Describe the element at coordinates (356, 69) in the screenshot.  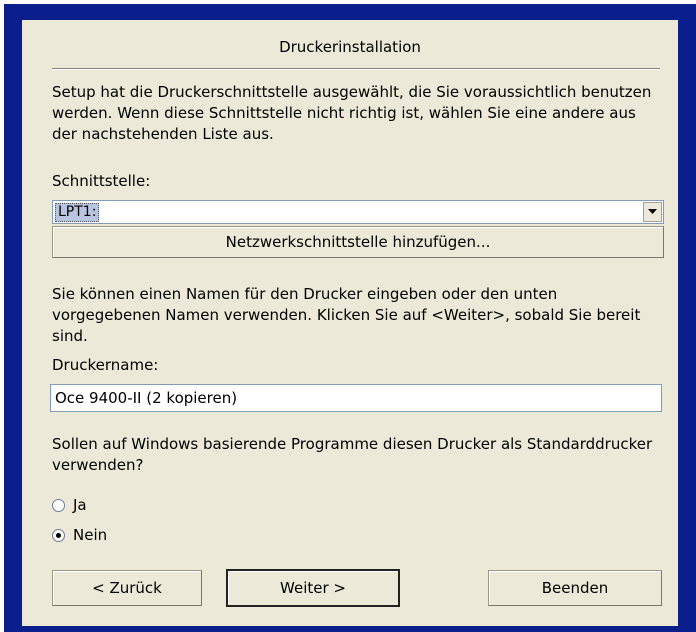
I see `title-divider` at that location.